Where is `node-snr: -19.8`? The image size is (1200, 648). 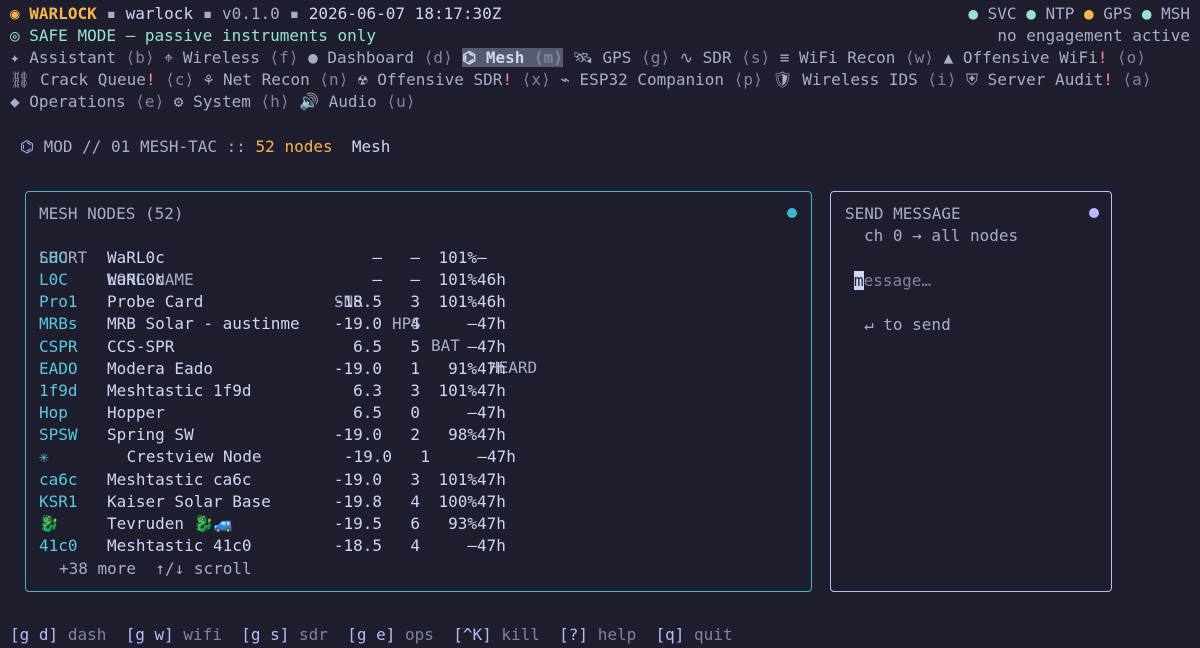 node-snr: -19.8 is located at coordinates (357, 501).